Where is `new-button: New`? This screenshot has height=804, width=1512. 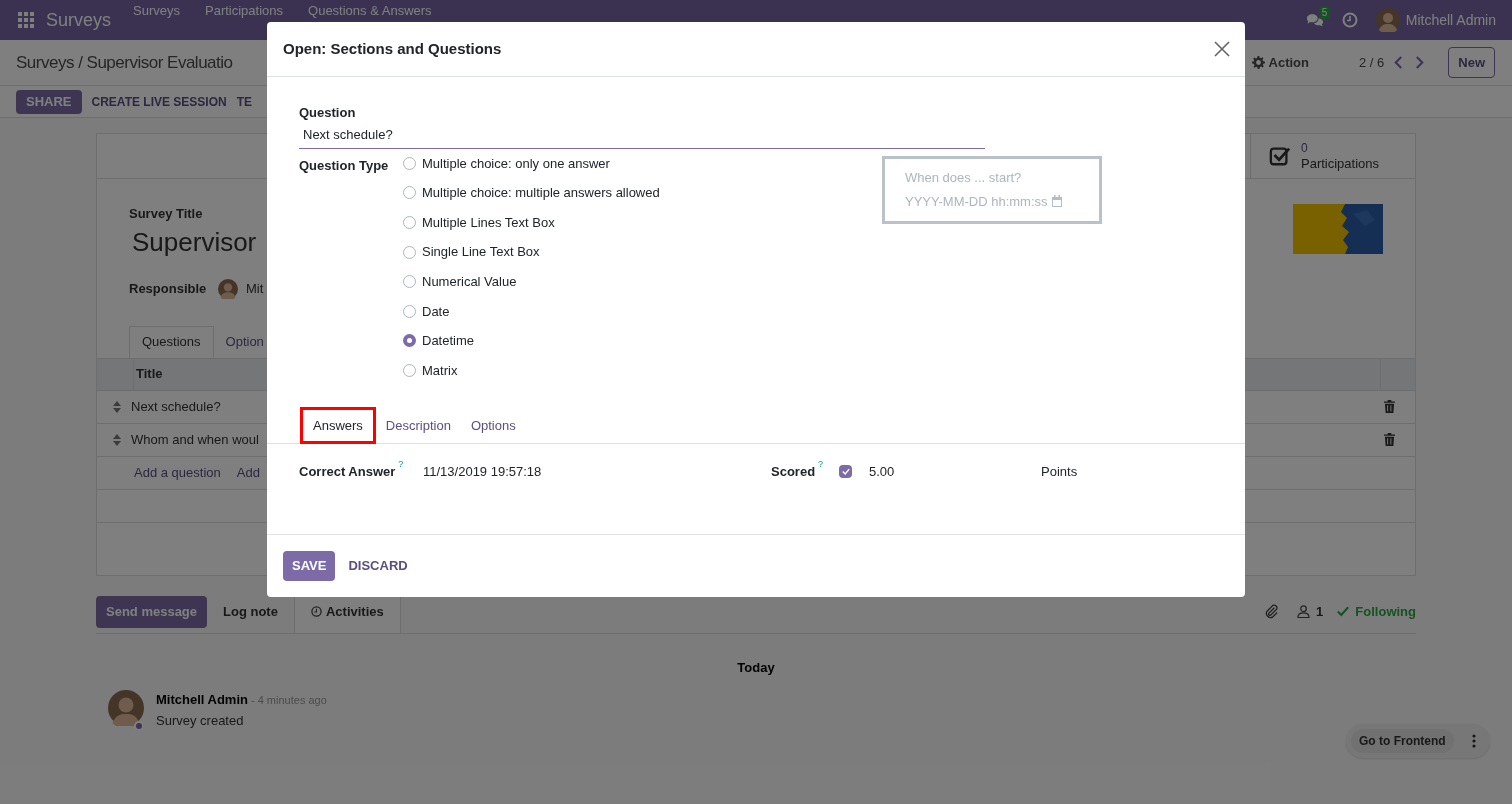
new-button: New is located at coordinates (1471, 62).